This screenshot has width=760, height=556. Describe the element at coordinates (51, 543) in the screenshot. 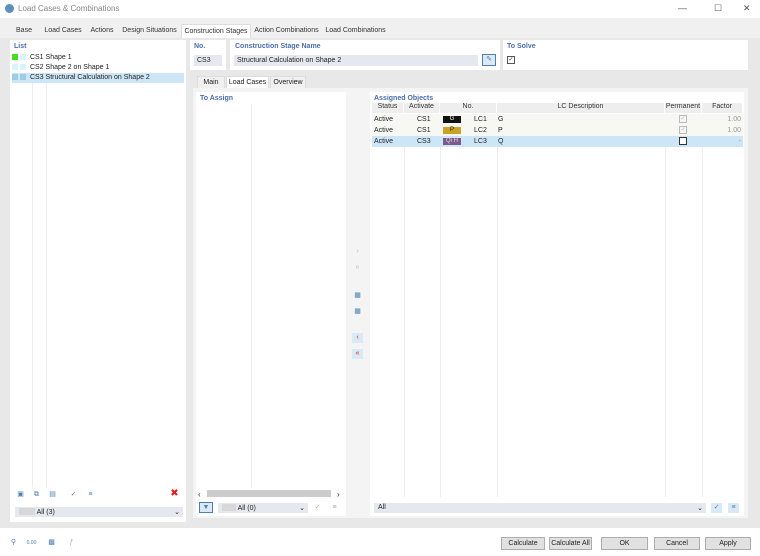

I see `model-icon: ▩` at that location.